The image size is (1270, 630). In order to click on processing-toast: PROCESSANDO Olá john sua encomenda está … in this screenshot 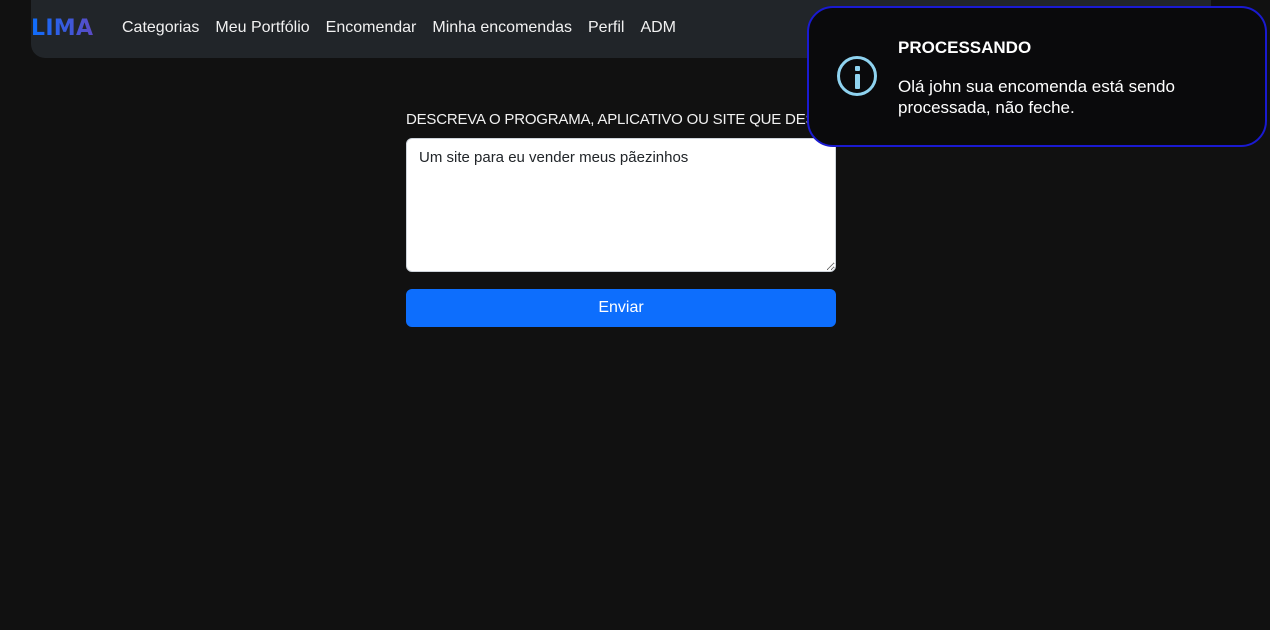, I will do `click(1037, 76)`.